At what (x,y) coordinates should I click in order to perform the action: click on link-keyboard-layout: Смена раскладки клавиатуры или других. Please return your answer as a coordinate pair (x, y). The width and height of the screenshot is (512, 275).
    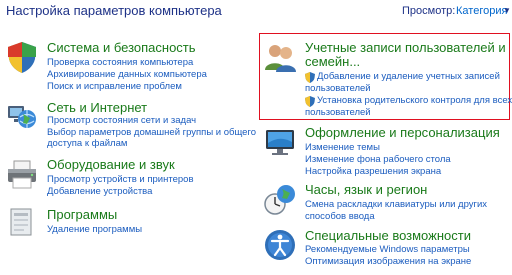
    Looking at the image, I should click on (396, 204).